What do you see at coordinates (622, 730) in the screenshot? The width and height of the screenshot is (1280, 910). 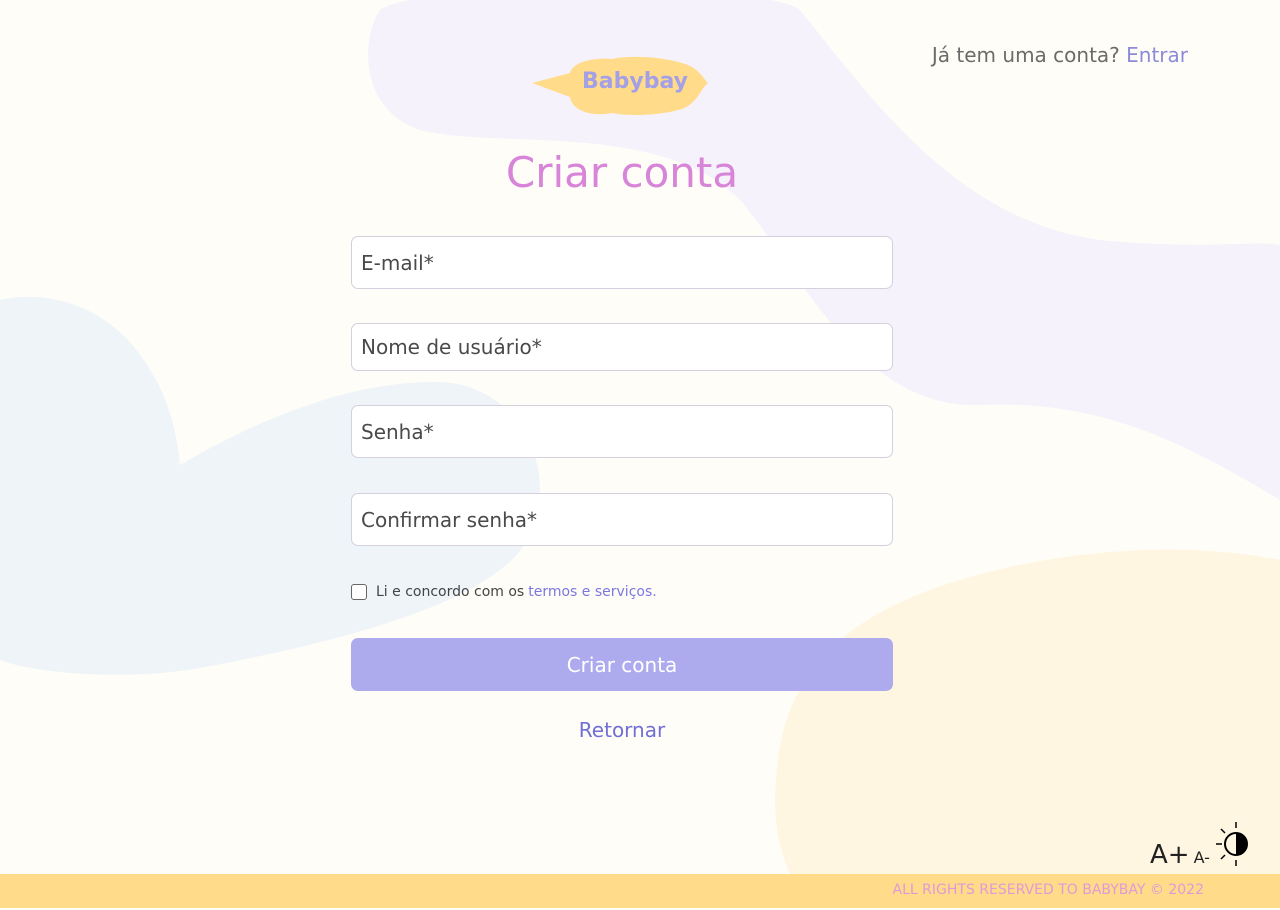 I see `back-link: Retornar` at bounding box center [622, 730].